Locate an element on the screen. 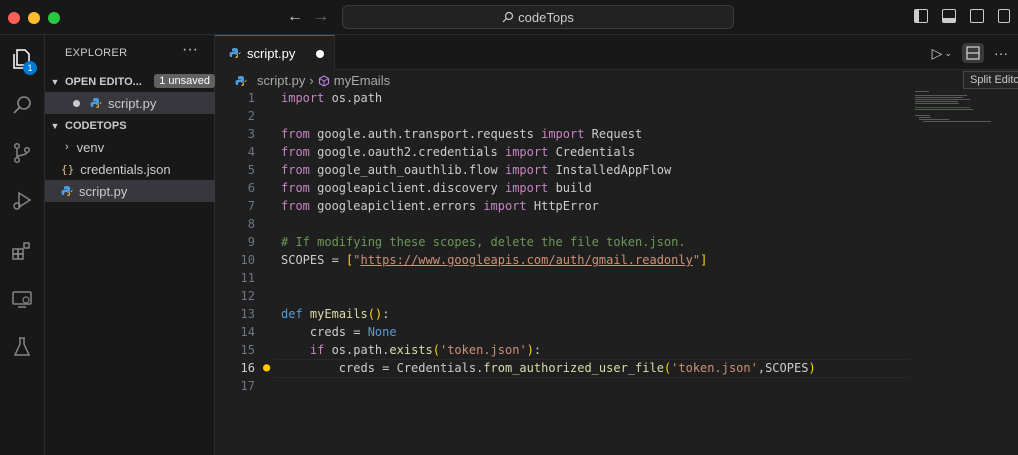 The image size is (1018, 455). activity-bar: 1 is located at coordinates (22, 245).